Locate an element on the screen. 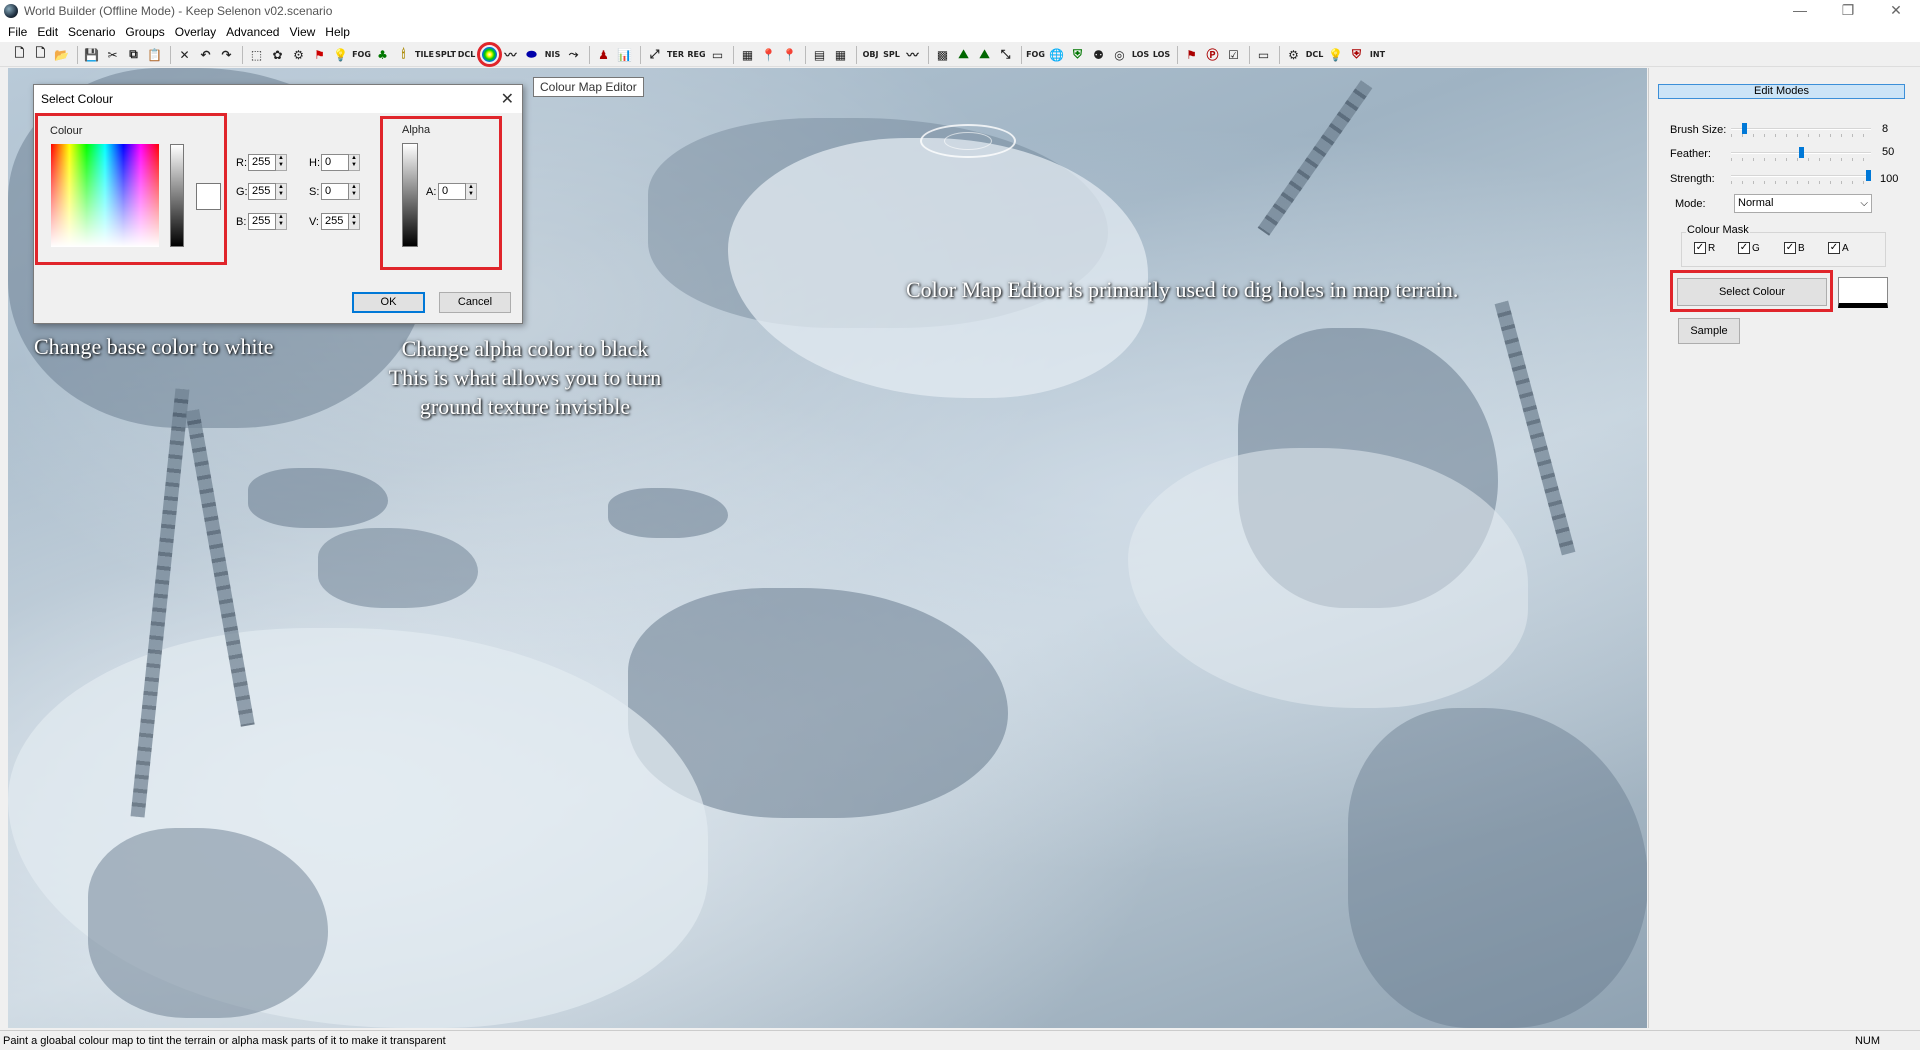  menu-scenario: Scenario is located at coordinates (91, 32).